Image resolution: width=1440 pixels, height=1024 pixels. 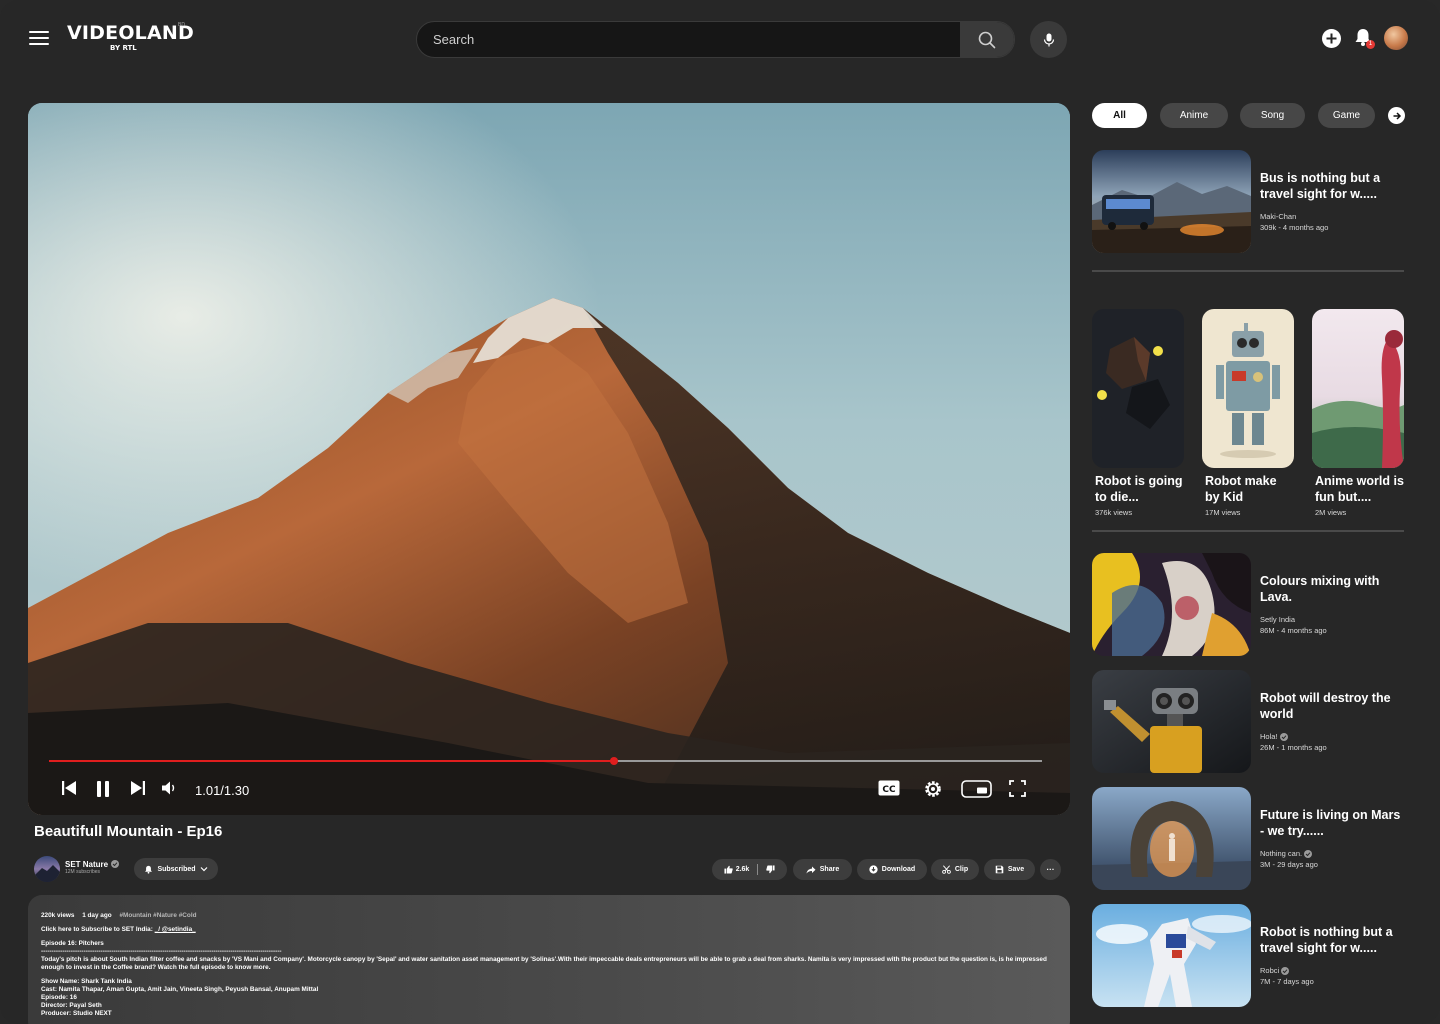 I want to click on brand-name: VIDEOLAND, so click(x=130, y=33).